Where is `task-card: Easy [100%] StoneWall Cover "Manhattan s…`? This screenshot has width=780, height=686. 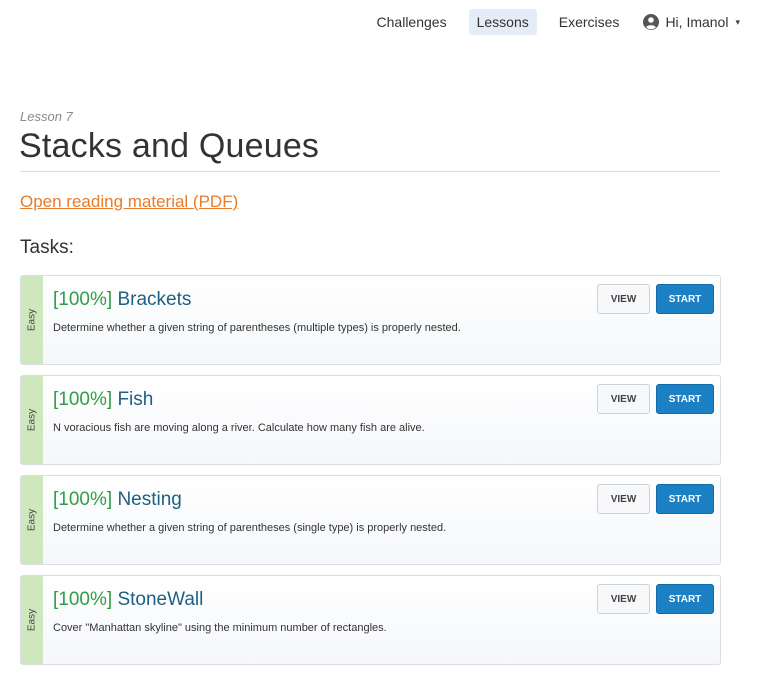 task-card: Easy [100%] StoneWall Cover "Manhattan s… is located at coordinates (370, 620).